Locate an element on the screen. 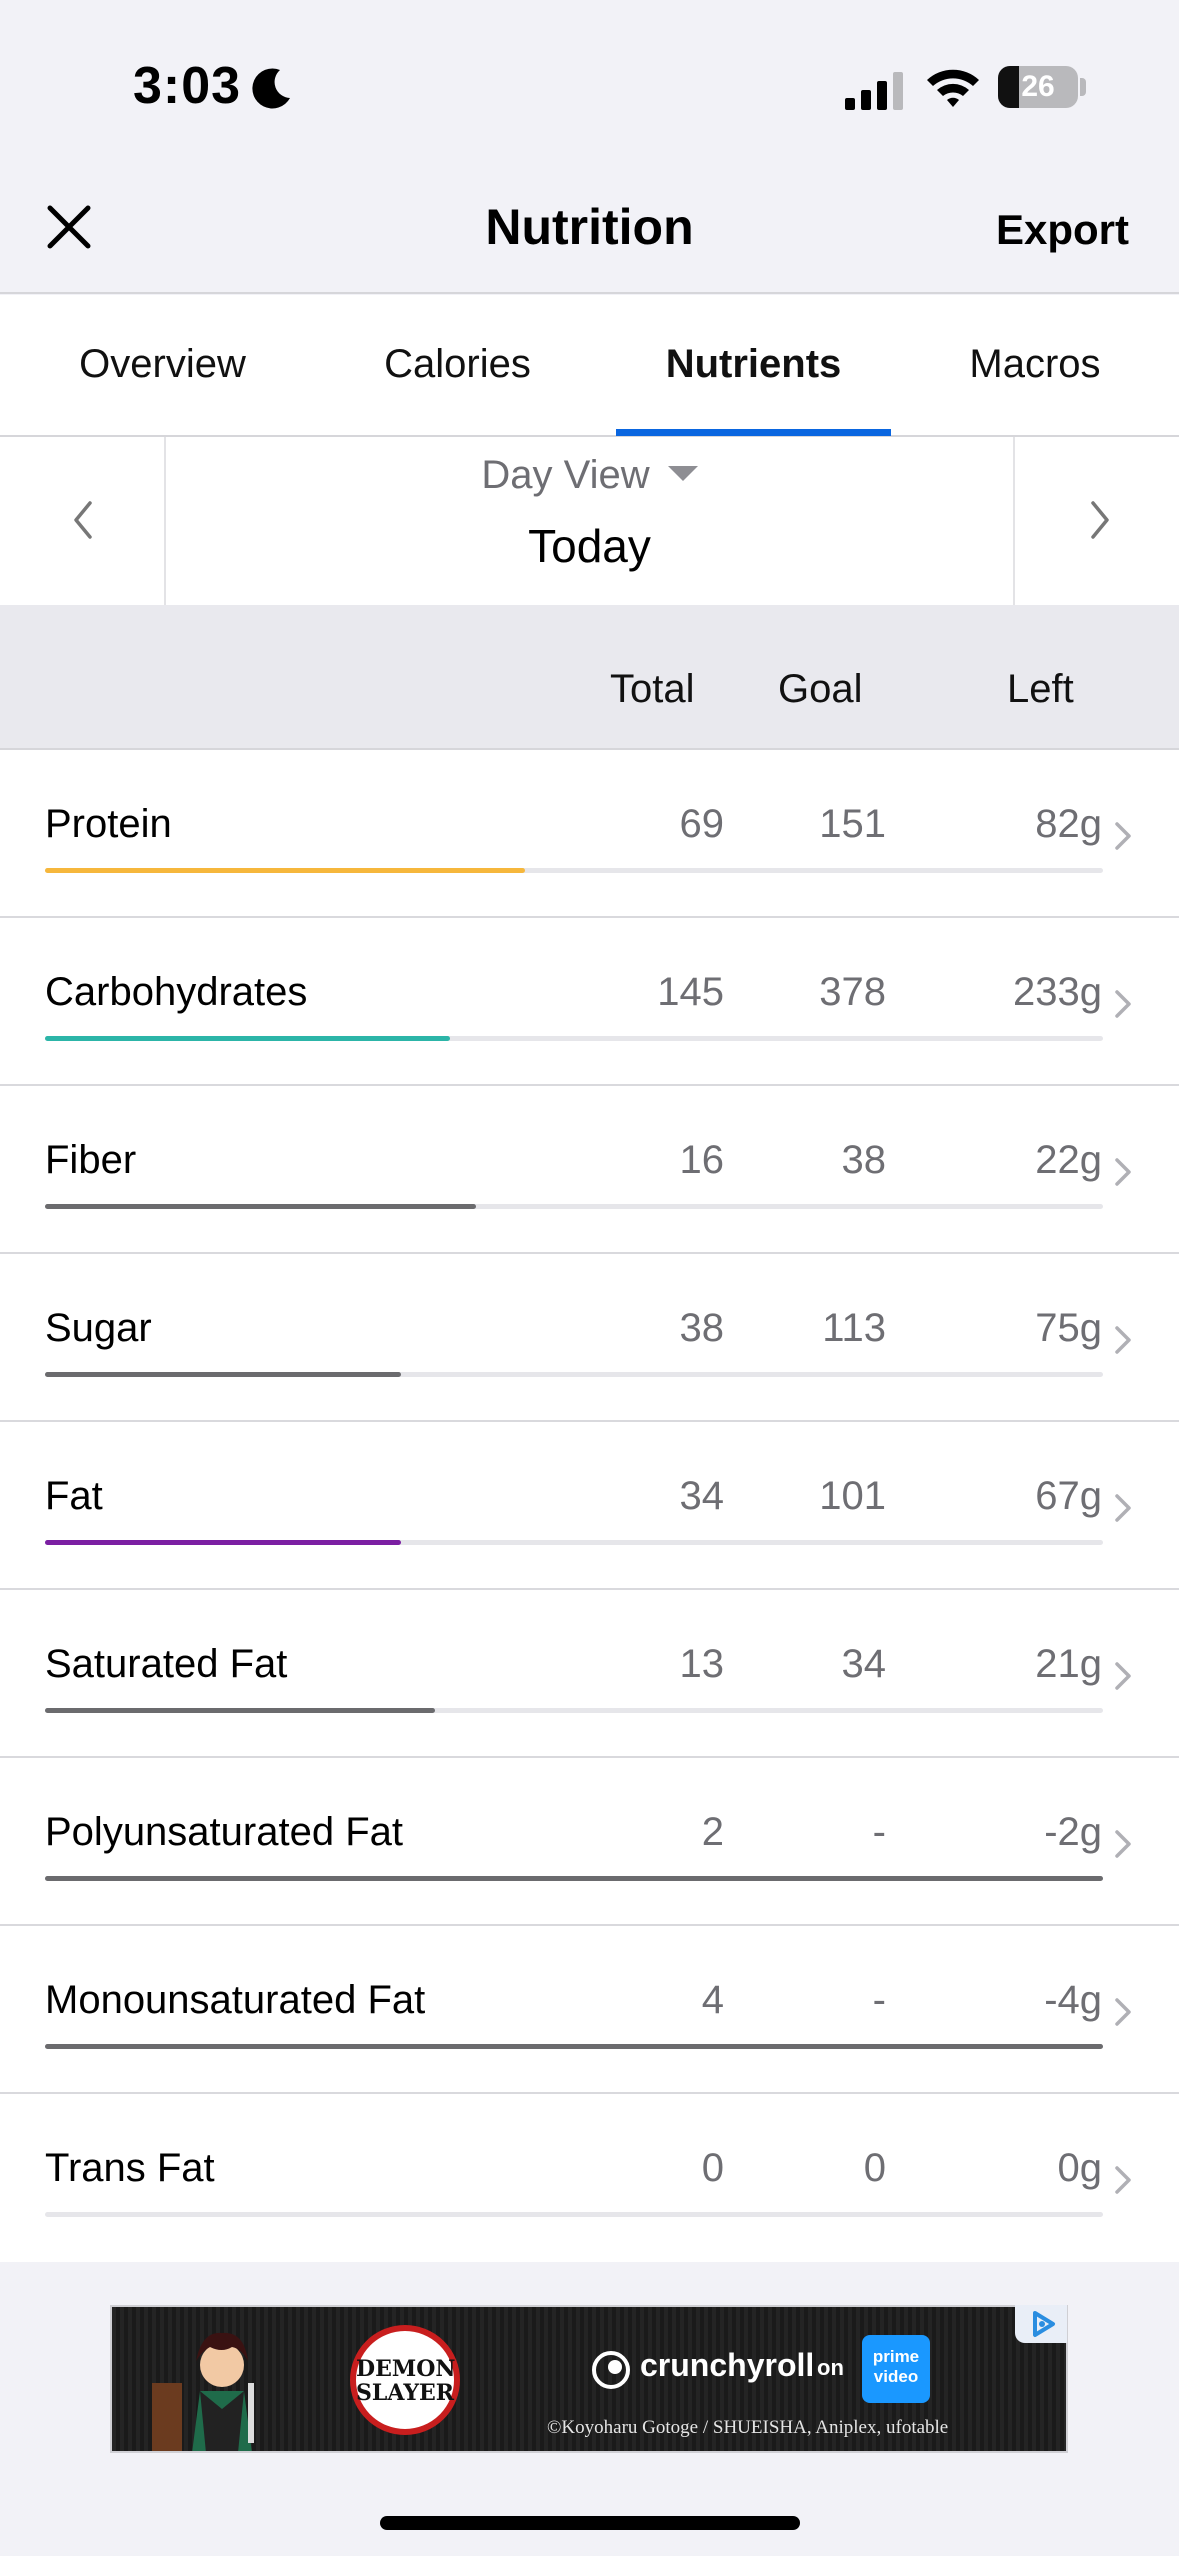 The width and height of the screenshot is (1179, 2556). nutrient-total: 0 is located at coordinates (712, 2168).